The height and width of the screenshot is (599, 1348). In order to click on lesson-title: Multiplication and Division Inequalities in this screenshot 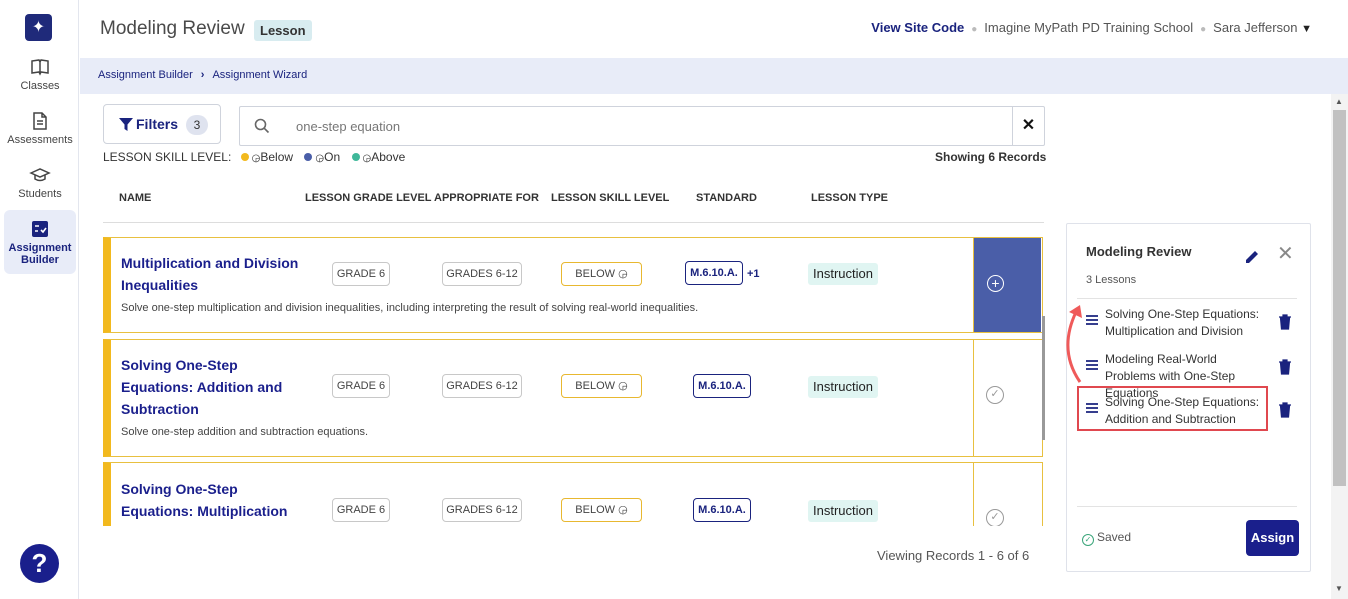, I will do `click(209, 274)`.